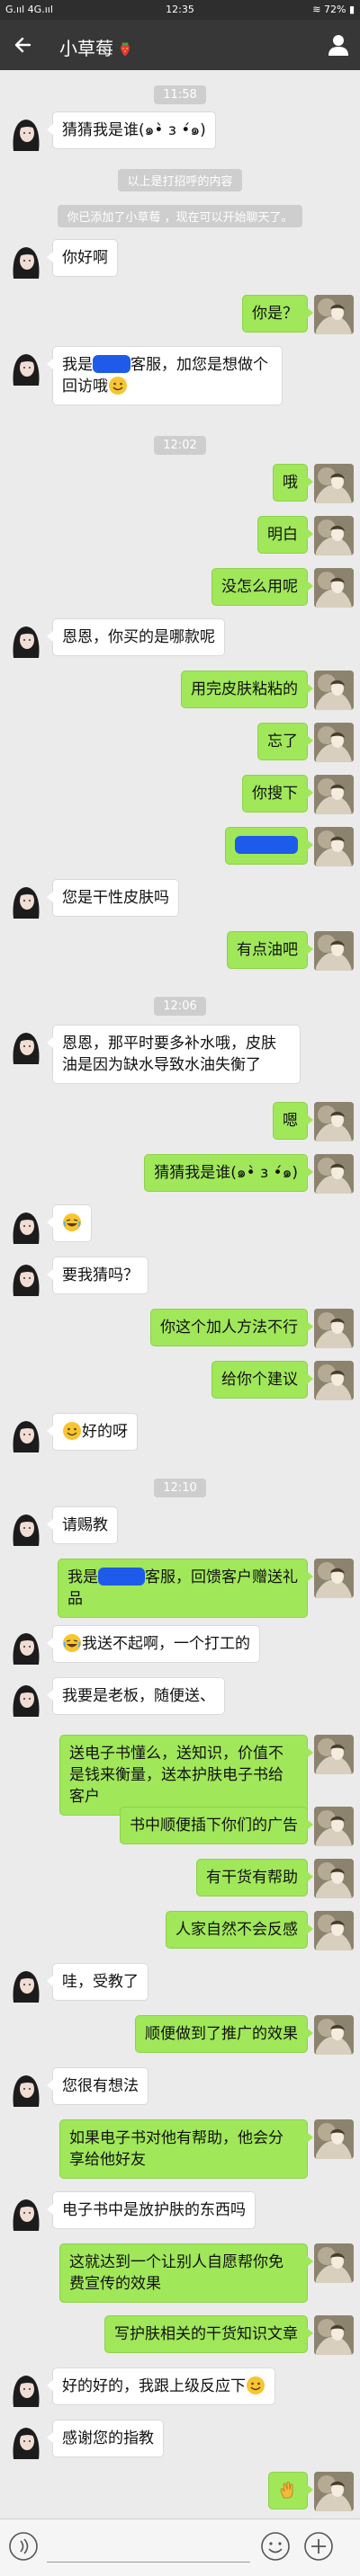  What do you see at coordinates (98, 2086) in the screenshot?
I see `message-bubble-incoming: 您很有想法` at bounding box center [98, 2086].